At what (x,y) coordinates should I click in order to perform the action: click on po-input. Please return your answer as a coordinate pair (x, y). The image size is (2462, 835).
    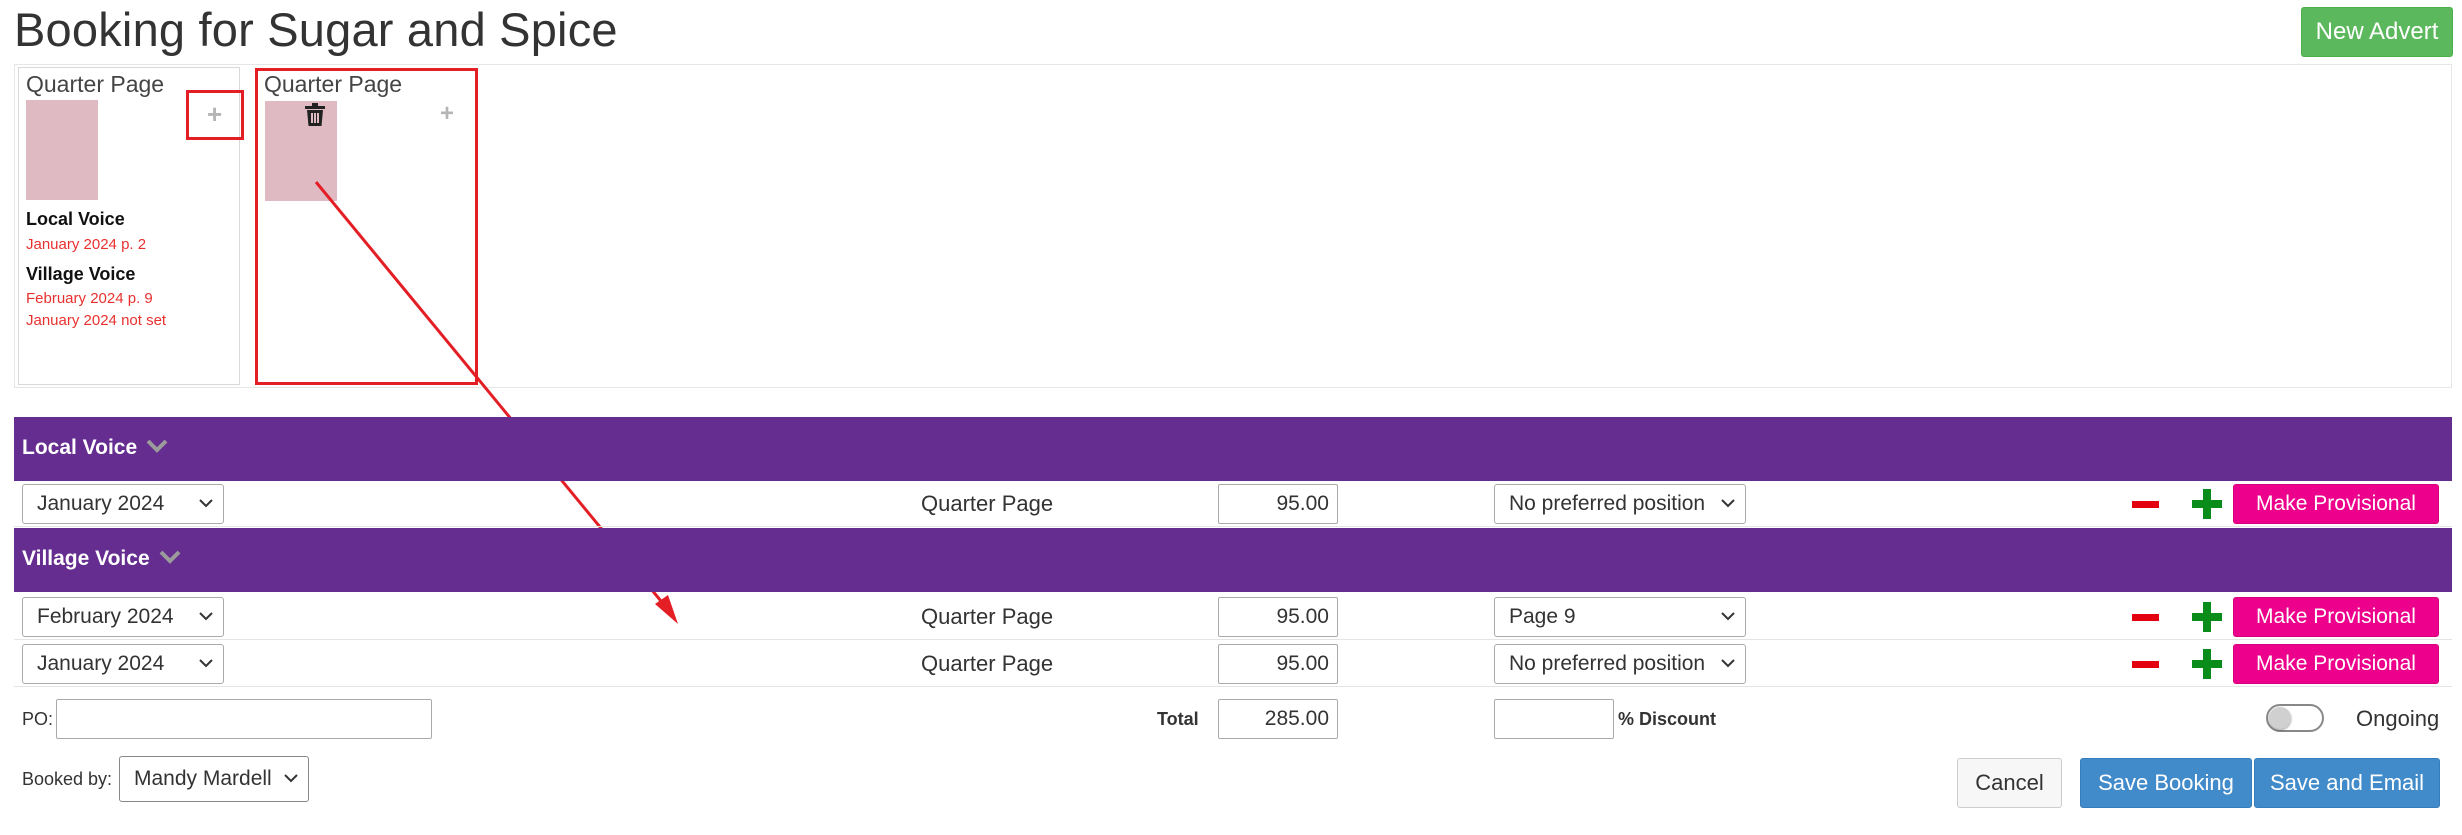
    Looking at the image, I should click on (244, 719).